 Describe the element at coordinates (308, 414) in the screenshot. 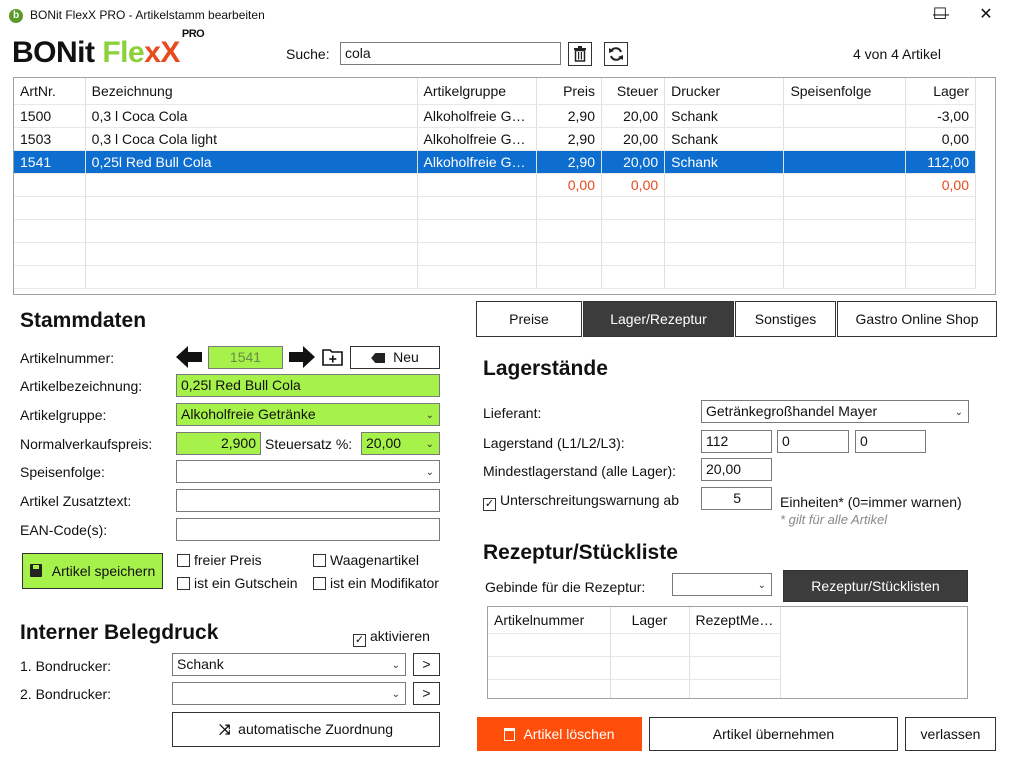

I see `gruppe-select: Alkoholfreie Getränke ⌄` at that location.